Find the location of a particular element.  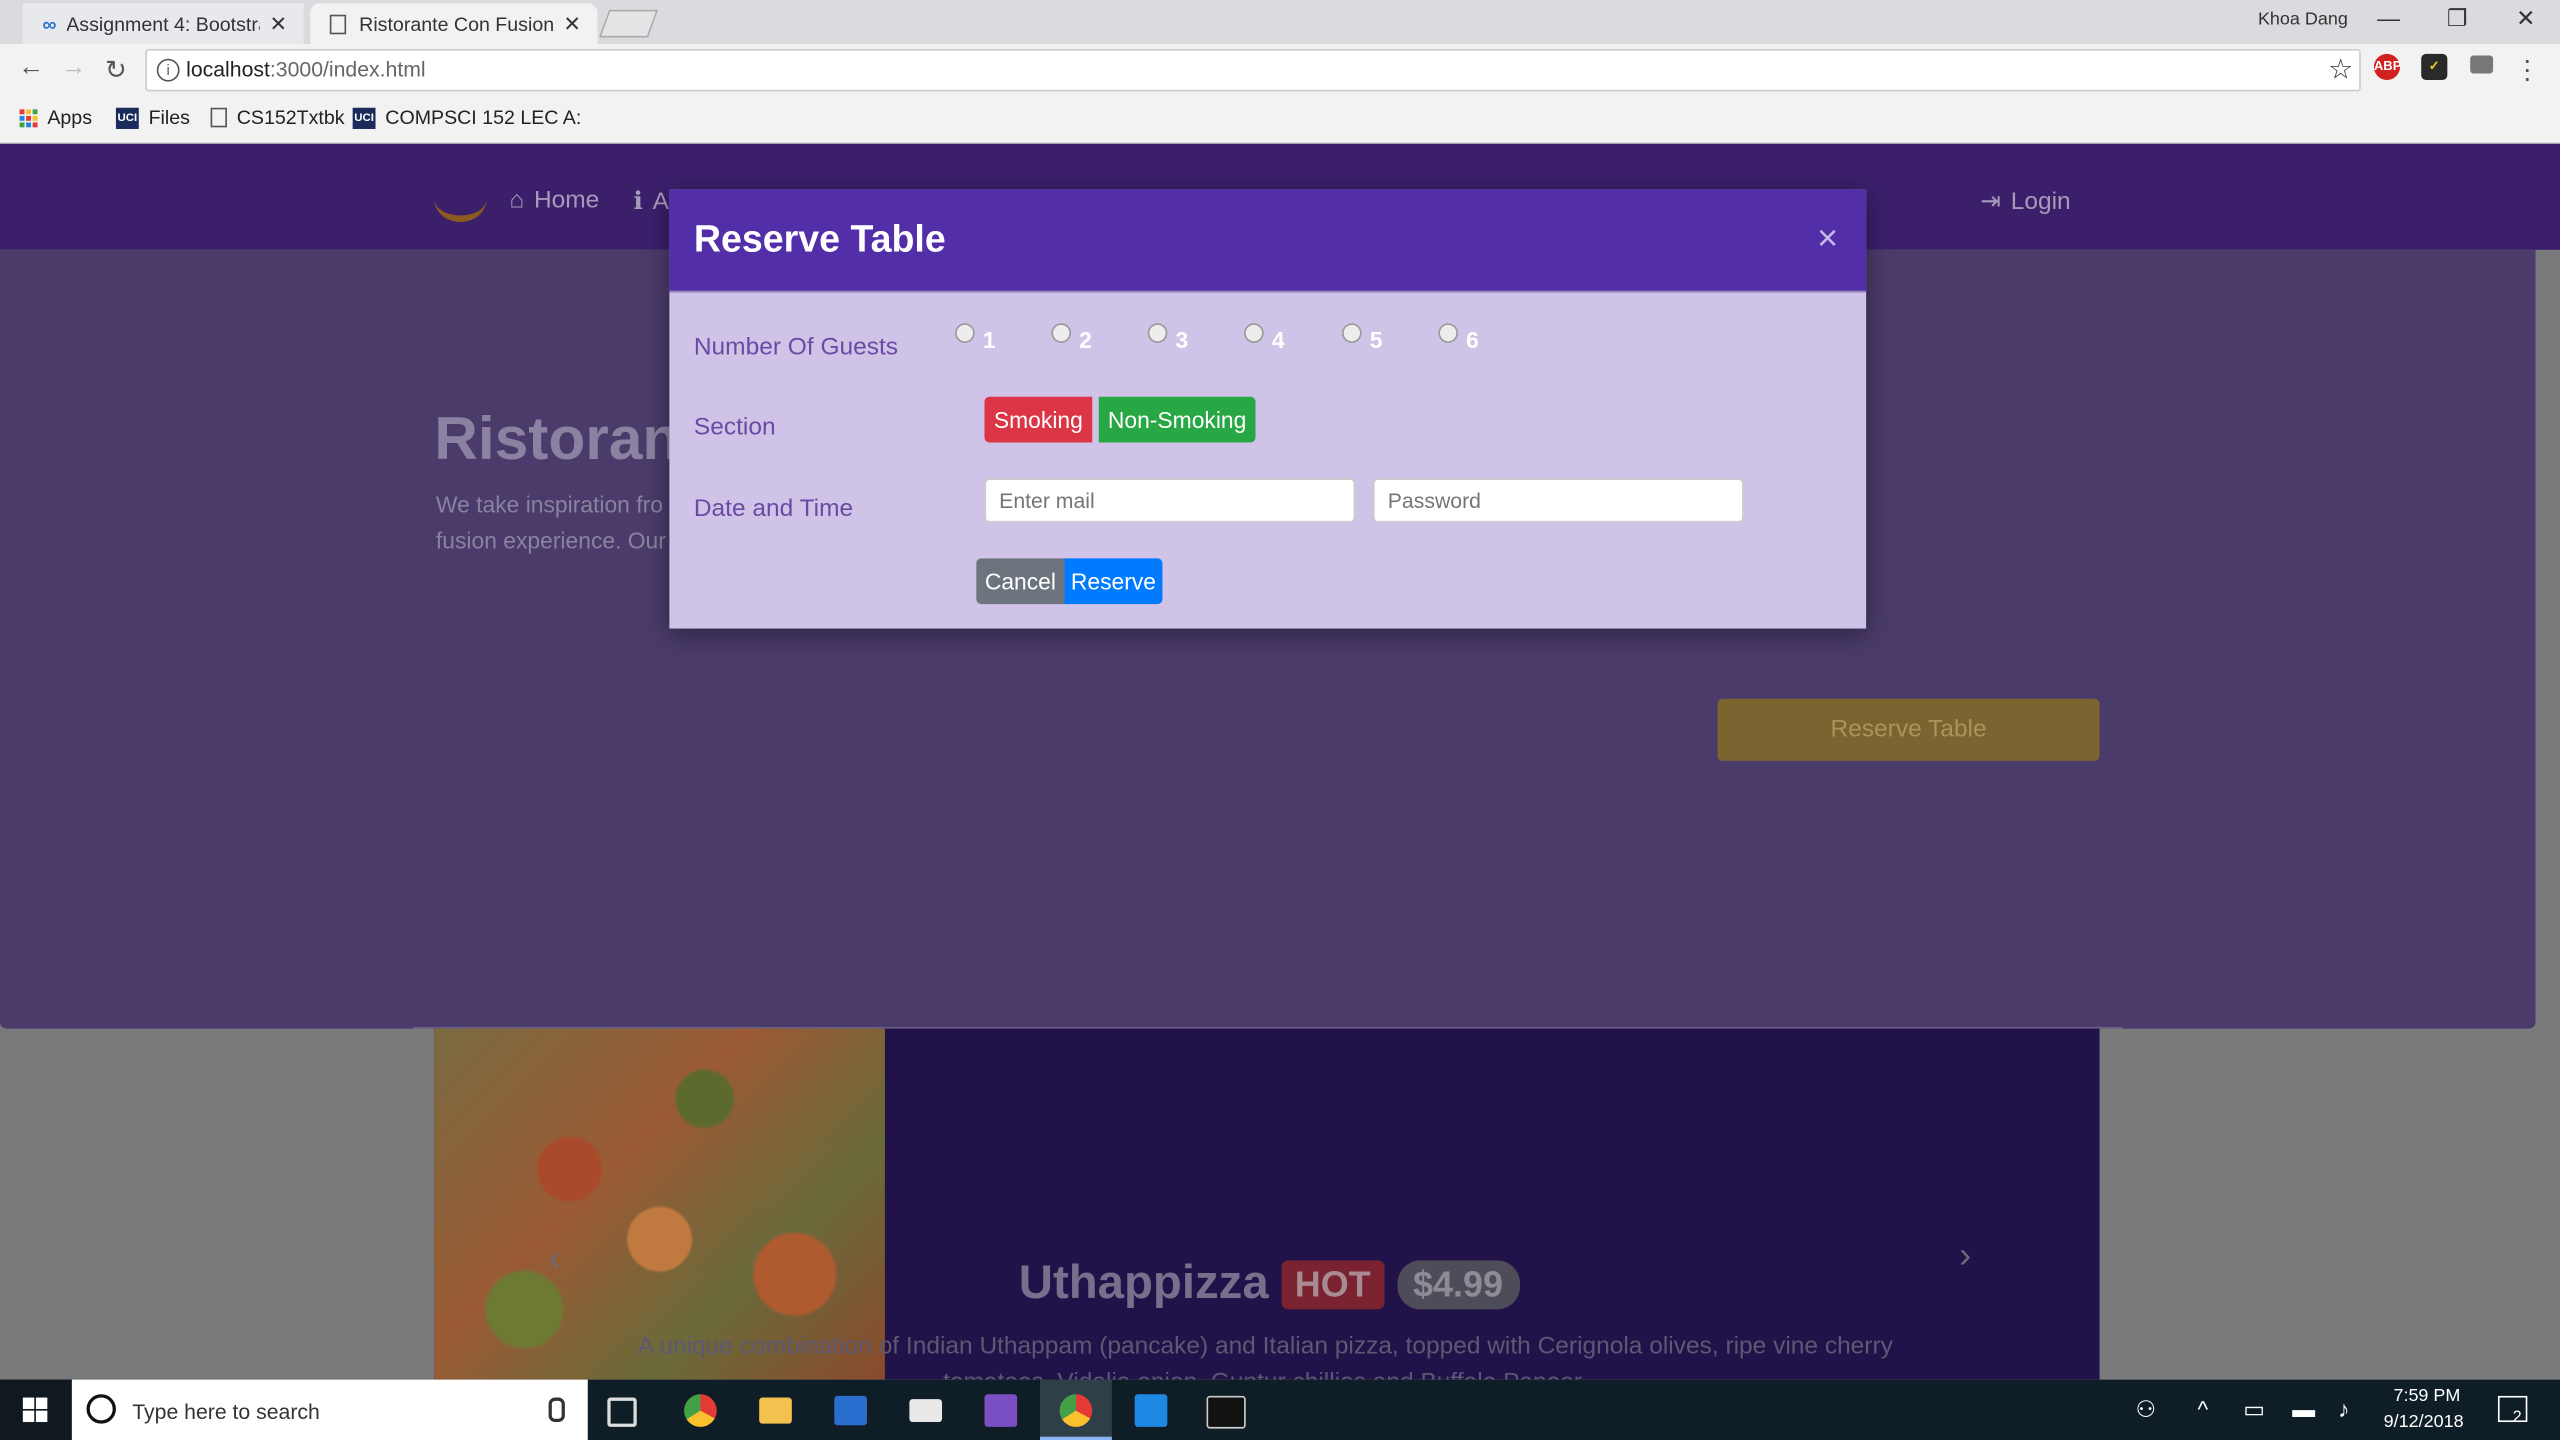

bookmark-label: CS152Txtbk is located at coordinates (290, 117).